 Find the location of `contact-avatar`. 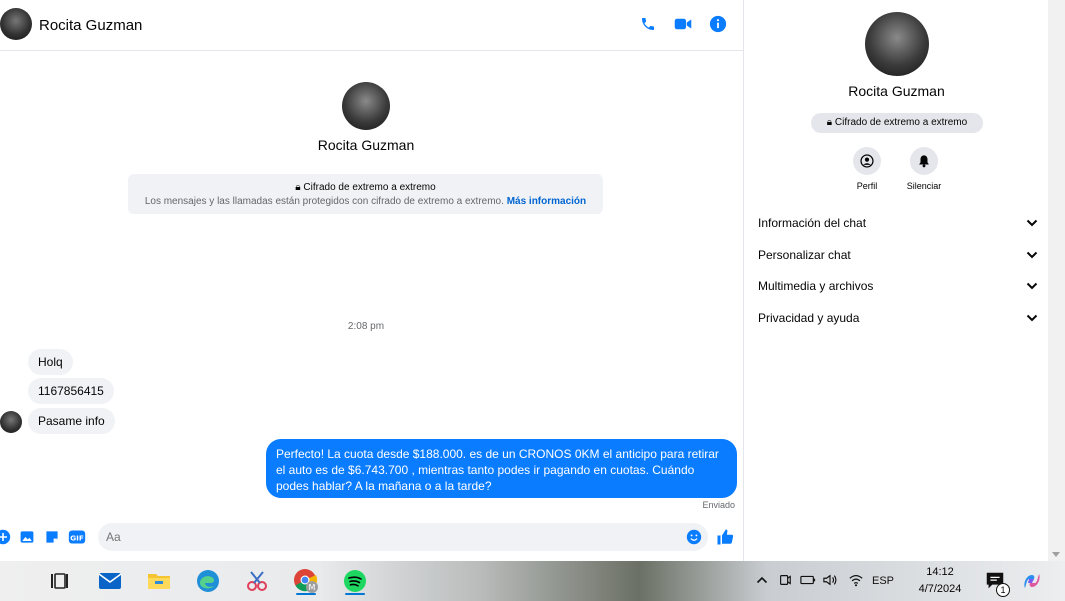

contact-avatar is located at coordinates (16, 24).